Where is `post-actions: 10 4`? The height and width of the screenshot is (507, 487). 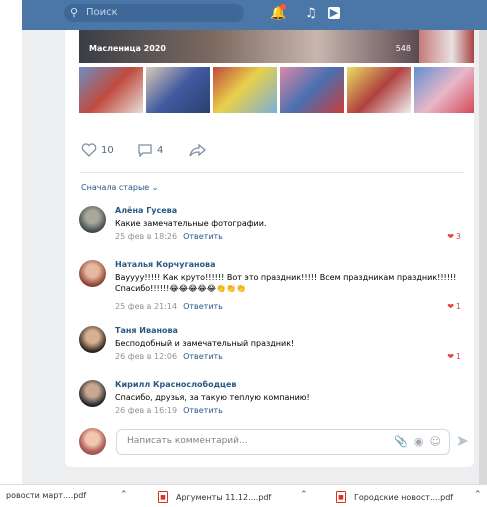 post-actions: 10 4 is located at coordinates (274, 153).